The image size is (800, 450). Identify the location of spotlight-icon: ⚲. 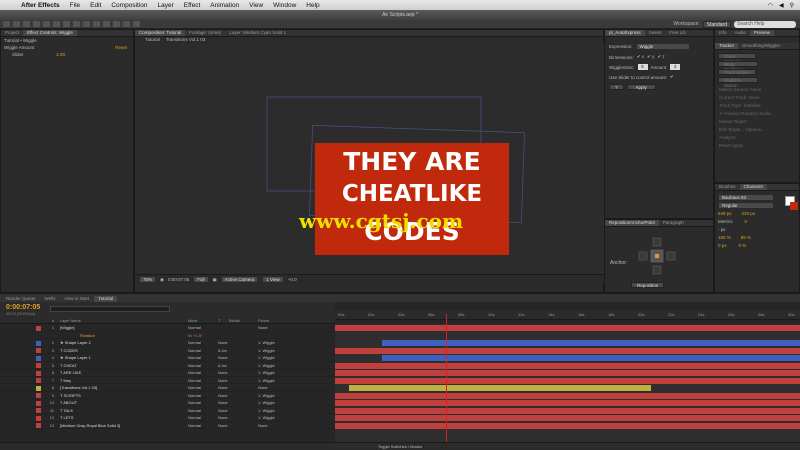
(792, 5).